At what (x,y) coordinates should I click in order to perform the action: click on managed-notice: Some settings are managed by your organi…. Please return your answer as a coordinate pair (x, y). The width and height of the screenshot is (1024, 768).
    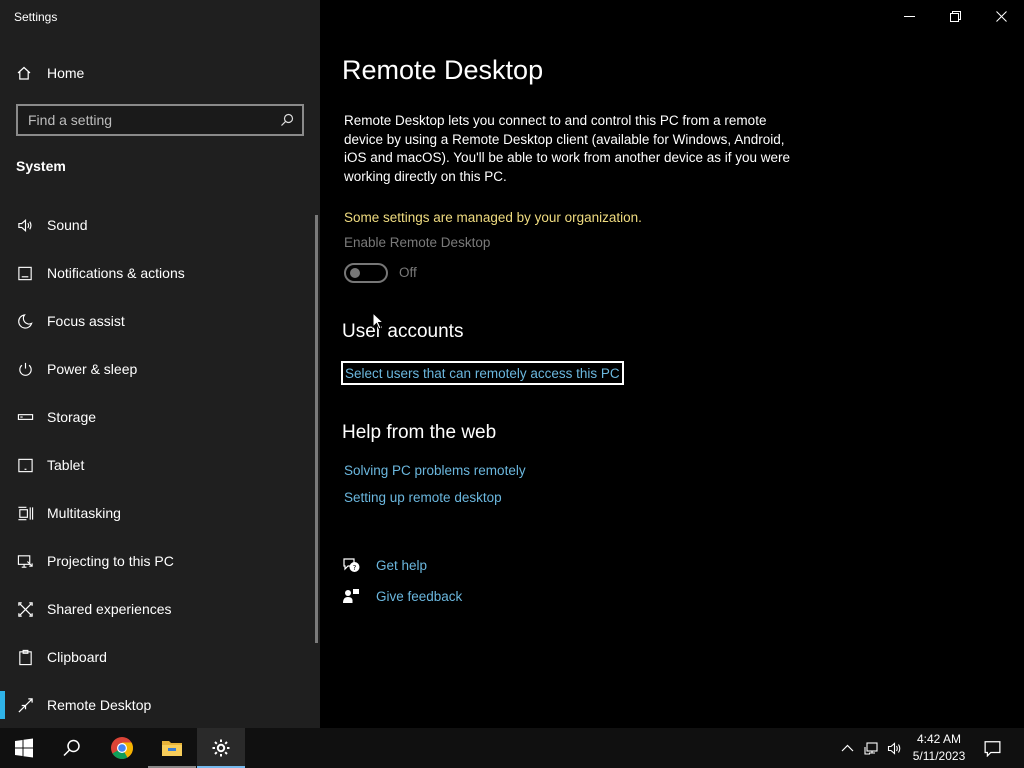
    Looking at the image, I should click on (493, 217).